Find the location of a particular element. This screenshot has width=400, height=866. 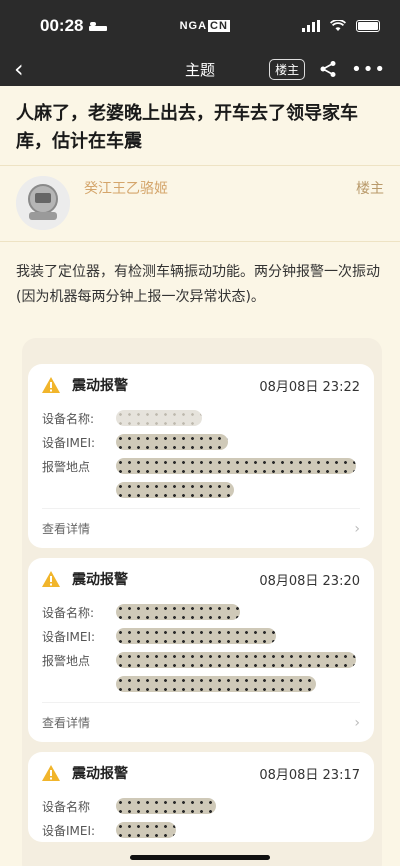

signal-icon is located at coordinates (310, 26).